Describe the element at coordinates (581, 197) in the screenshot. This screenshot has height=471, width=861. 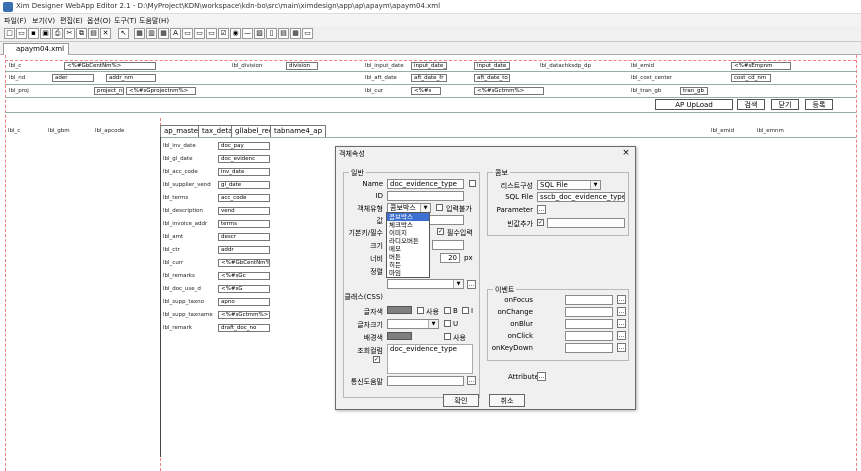
I see `sqlfile-input: sscb_doc_evidence_type.sql` at that location.